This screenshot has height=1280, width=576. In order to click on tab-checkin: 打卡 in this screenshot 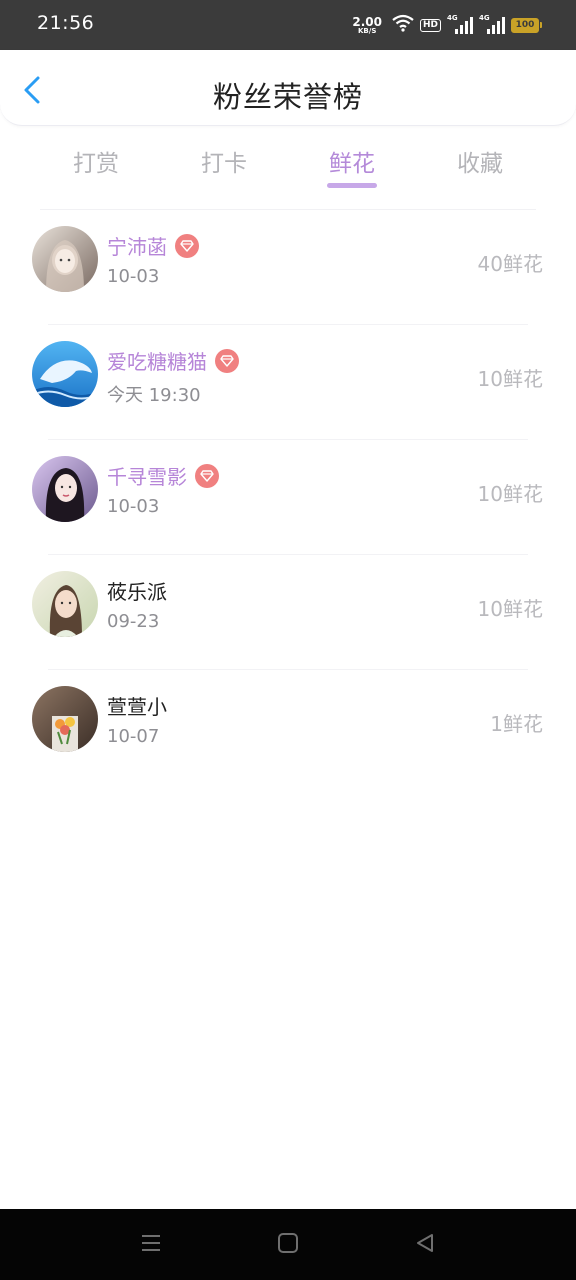, I will do `click(224, 168)`.